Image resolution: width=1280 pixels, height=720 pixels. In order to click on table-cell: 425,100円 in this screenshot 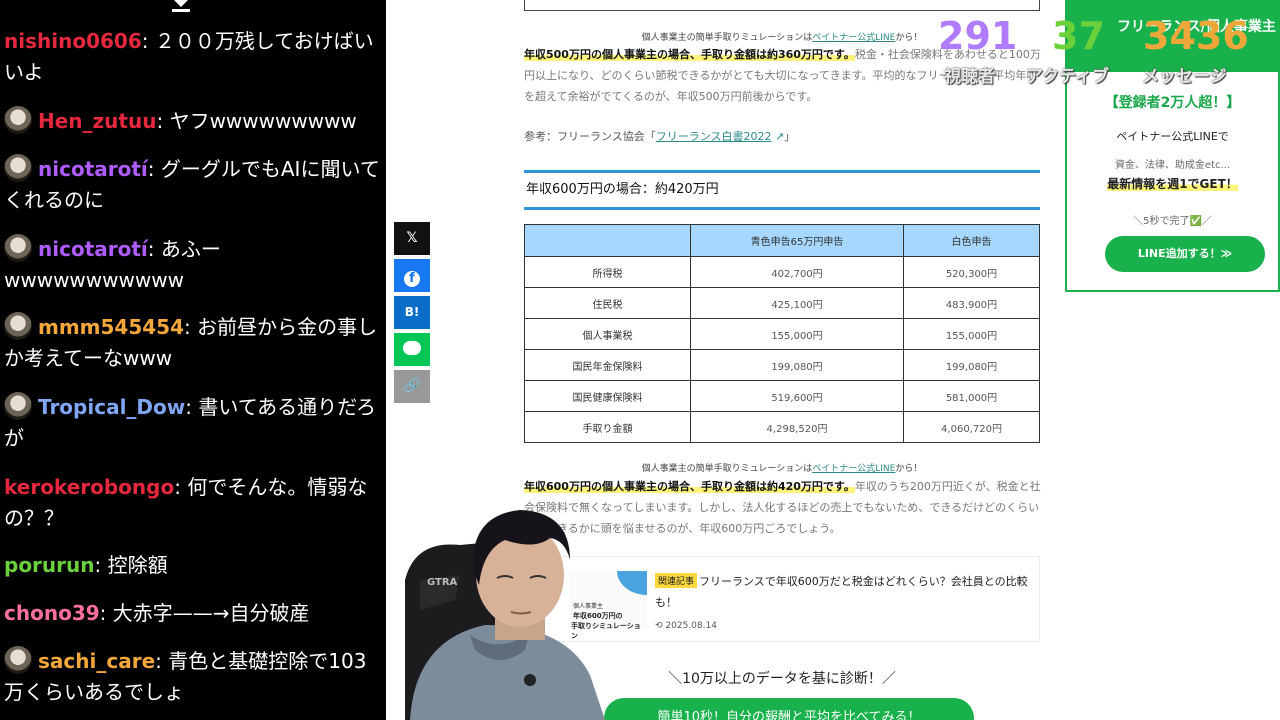, I will do `click(797, 303)`.